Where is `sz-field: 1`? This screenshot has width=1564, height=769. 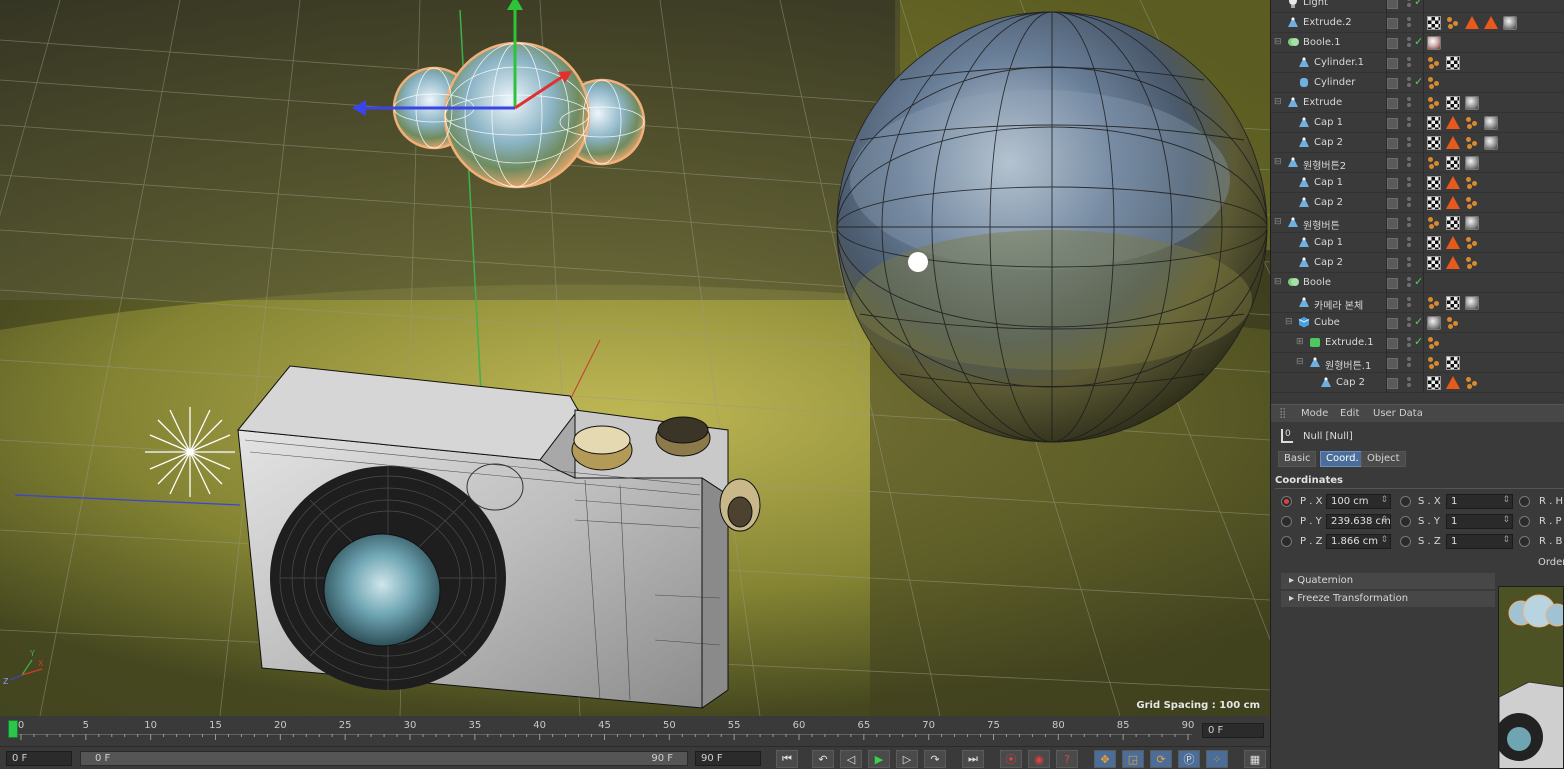
sz-field: 1 is located at coordinates (1479, 541).